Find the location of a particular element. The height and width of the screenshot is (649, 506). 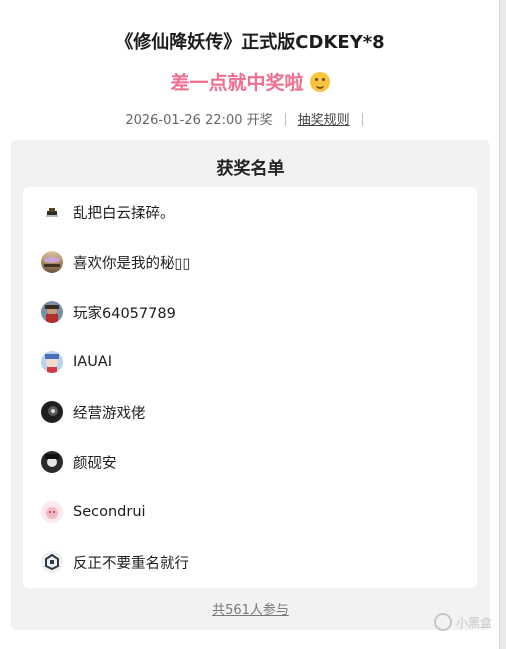

avatar-character-icon is located at coordinates (52, 462).